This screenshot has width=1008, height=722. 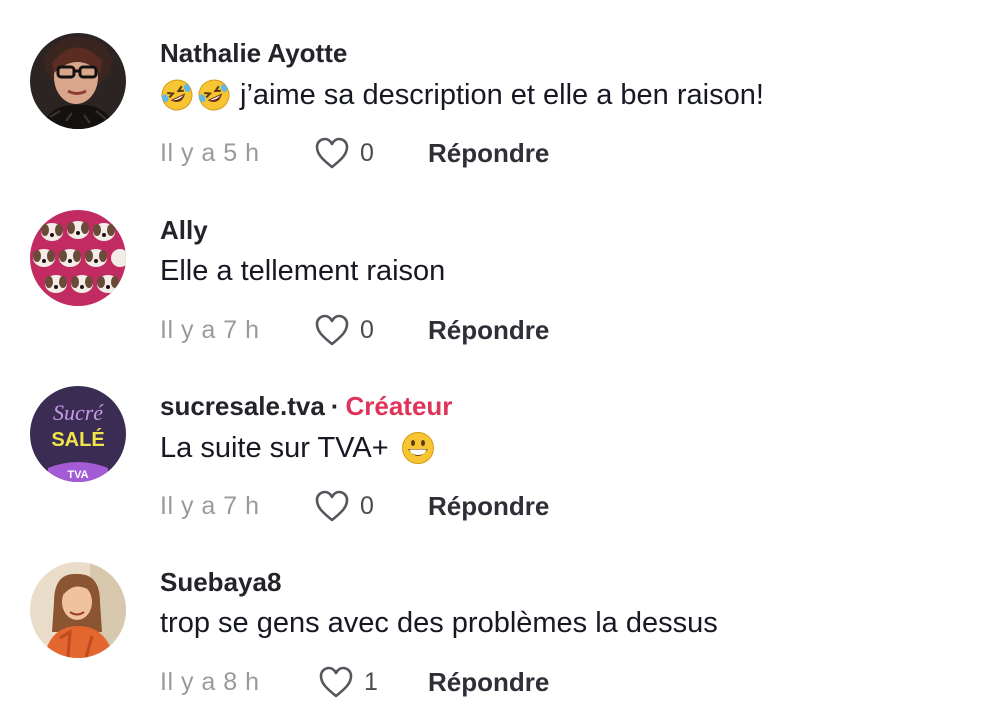 I want to click on comment-text: Elle a tellement raison, so click(x=302, y=271).